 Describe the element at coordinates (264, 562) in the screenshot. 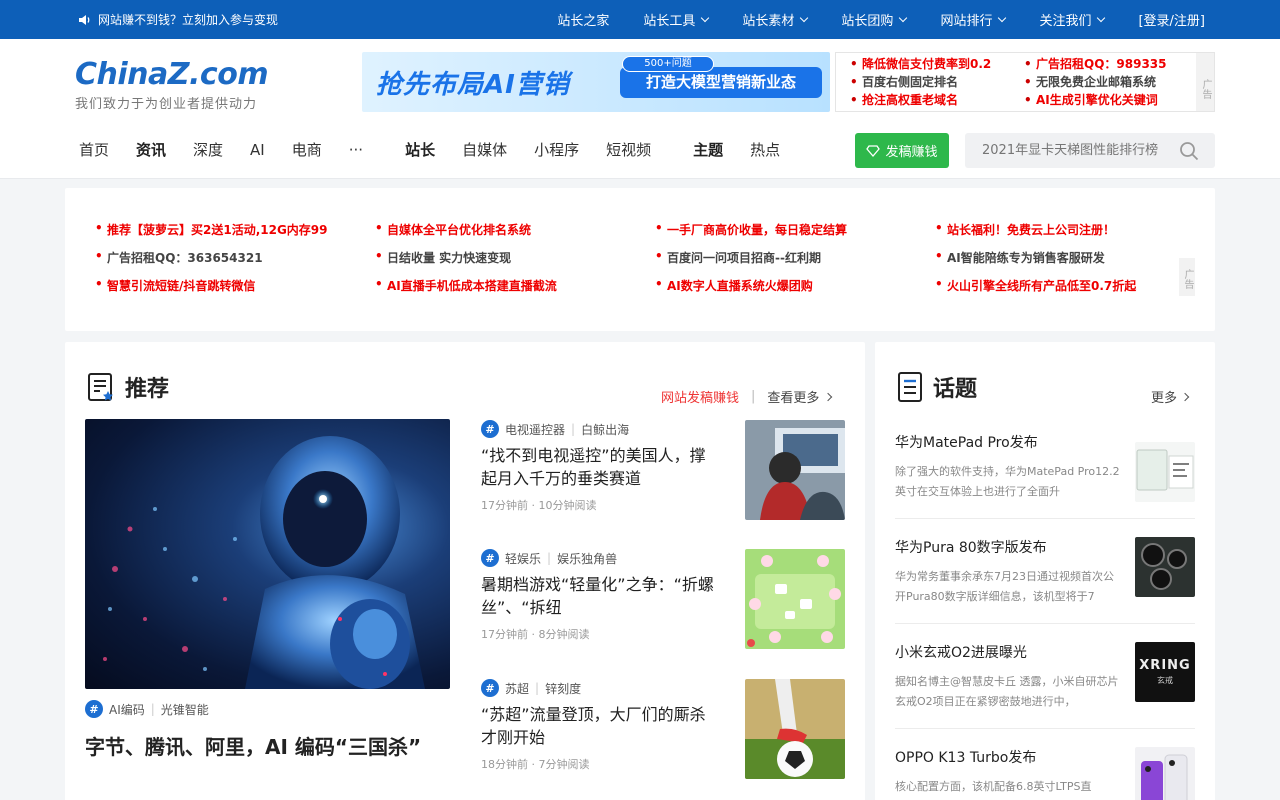

I see `robot-illustration` at that location.